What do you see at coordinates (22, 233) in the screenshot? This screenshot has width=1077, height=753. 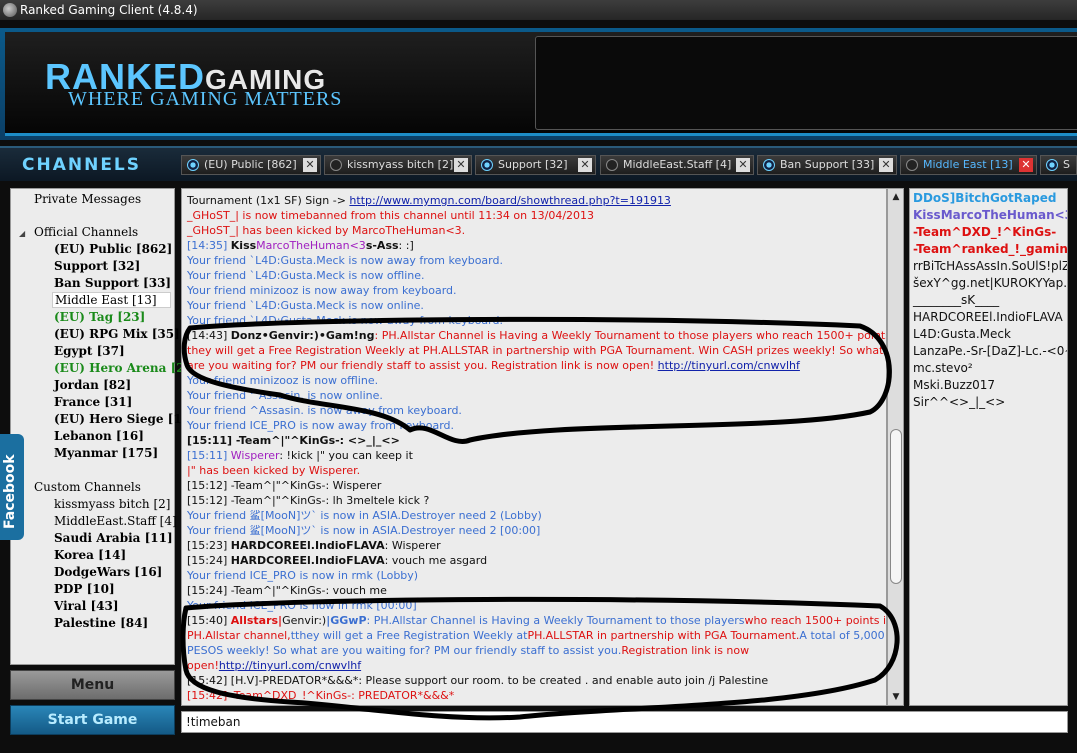 I see `expand-icon: ◢` at bounding box center [22, 233].